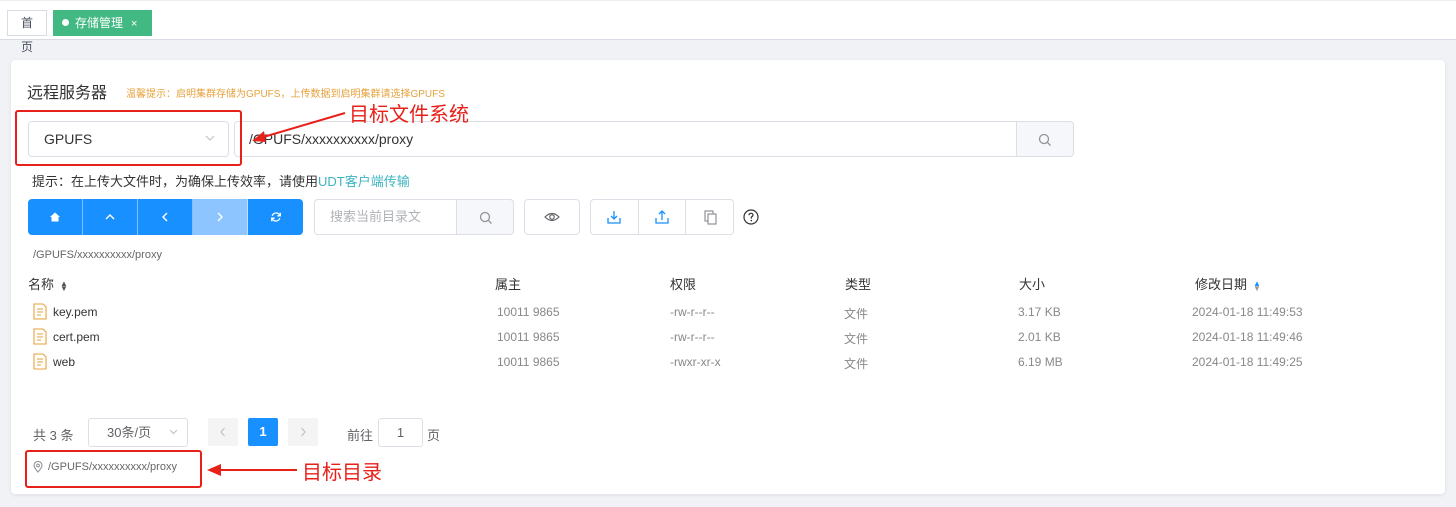 Image resolution: width=1456 pixels, height=507 pixels. Describe the element at coordinates (128, 138) in the screenshot. I see `annotation-box-fs` at that location.